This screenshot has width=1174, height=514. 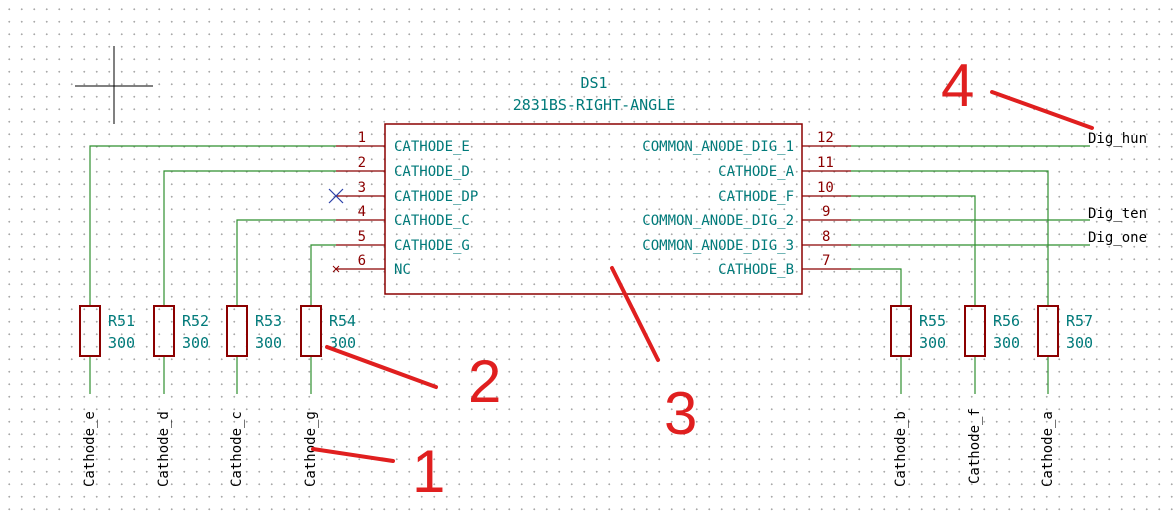 What do you see at coordinates (756, 270) in the screenshot?
I see `pin-name-cathode-b: CATHODE_B` at bounding box center [756, 270].